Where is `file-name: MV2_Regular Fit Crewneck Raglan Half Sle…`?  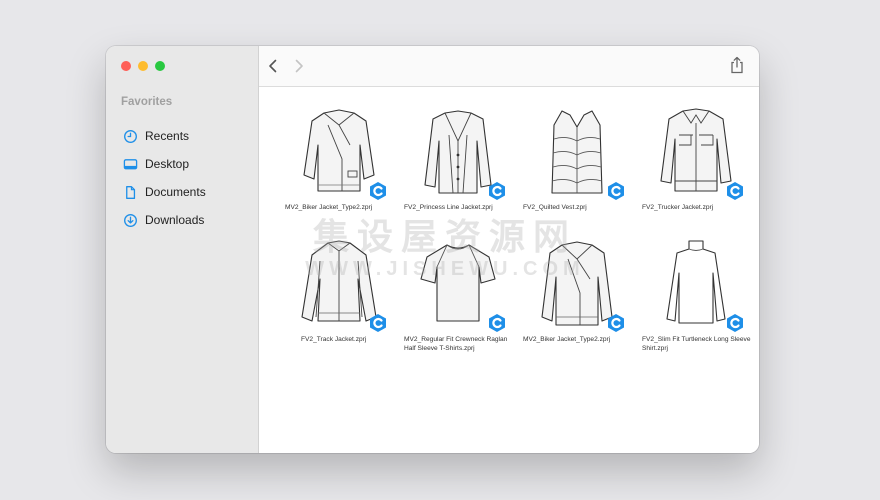
file-name: MV2_Regular Fit Crewneck Raglan Half Sle… is located at coordinates (456, 344).